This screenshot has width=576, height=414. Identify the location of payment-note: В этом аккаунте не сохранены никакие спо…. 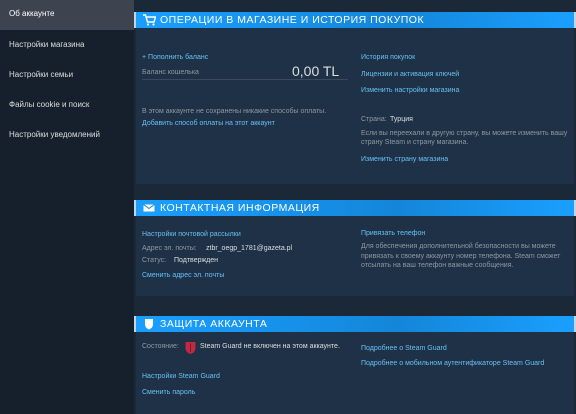
(234, 111).